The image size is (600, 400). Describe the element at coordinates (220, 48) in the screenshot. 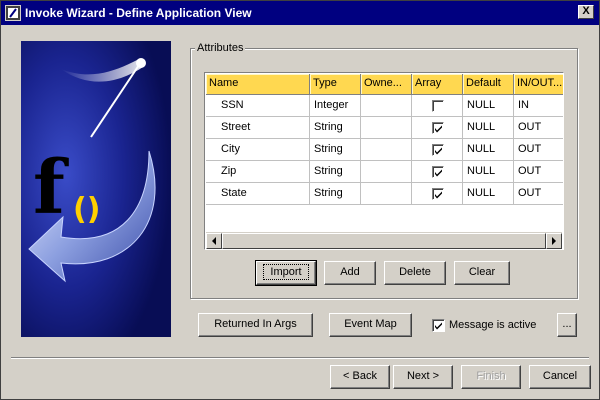

I see `attributes-group-label: Attributes` at that location.